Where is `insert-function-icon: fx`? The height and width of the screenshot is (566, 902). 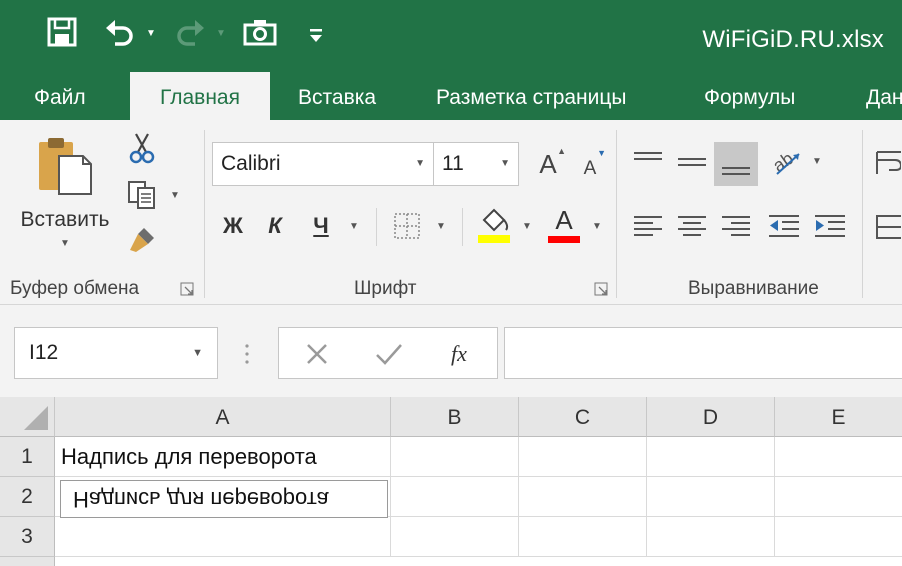 insert-function-icon: fx is located at coordinates (459, 354).